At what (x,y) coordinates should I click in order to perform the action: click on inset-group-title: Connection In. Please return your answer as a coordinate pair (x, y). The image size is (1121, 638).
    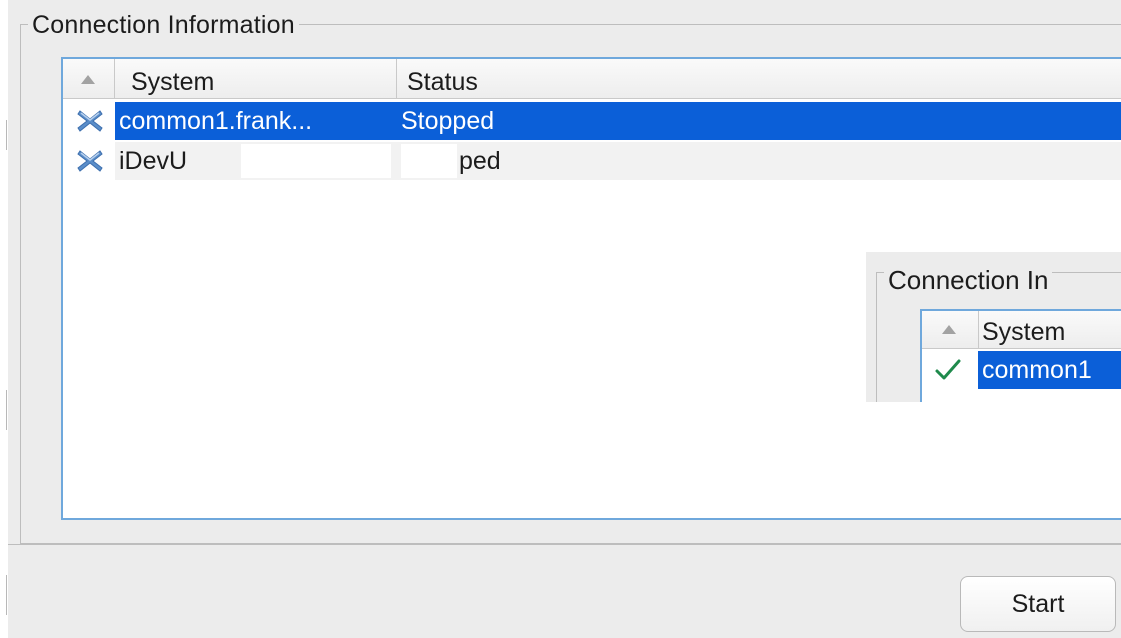
    Looking at the image, I should click on (968, 280).